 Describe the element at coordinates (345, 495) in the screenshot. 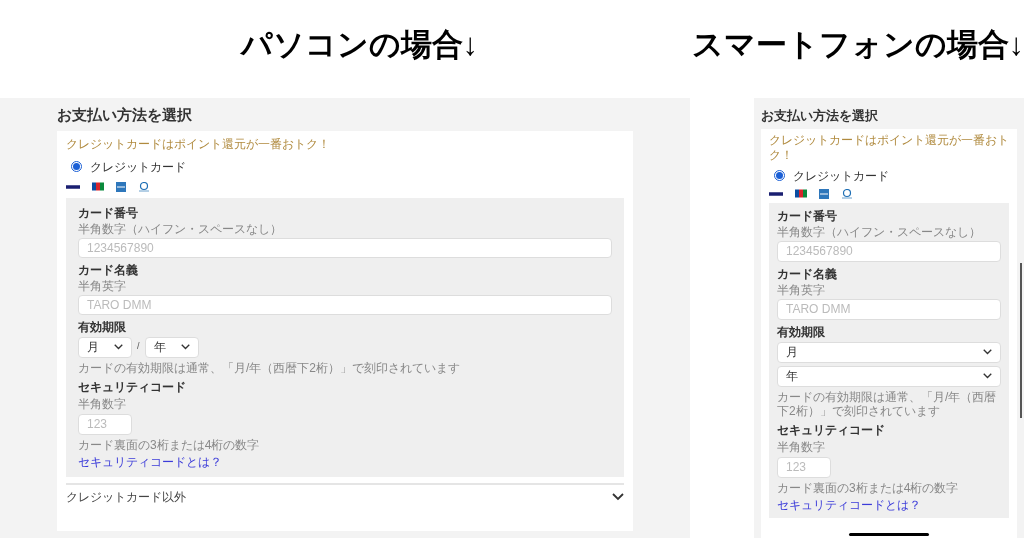

I see `accordion-row: クレジットカード以外` at that location.